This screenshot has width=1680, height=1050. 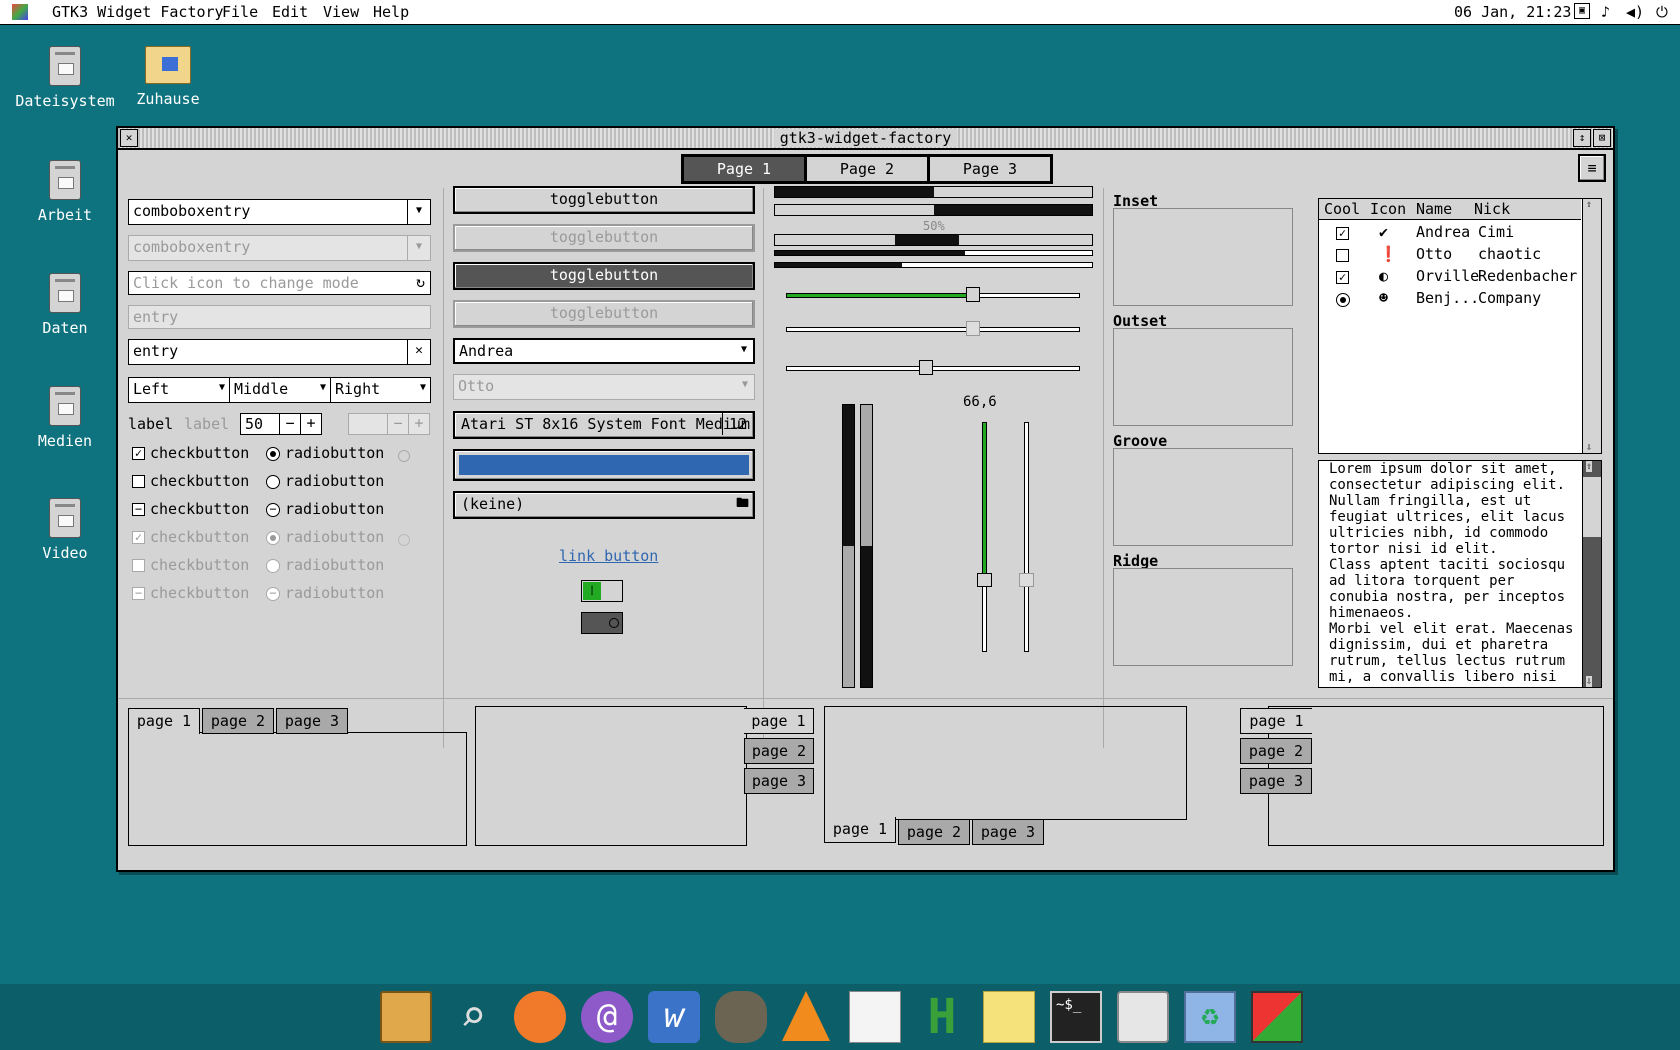 I want to click on row-nick: chaotic, so click(x=1509, y=254).